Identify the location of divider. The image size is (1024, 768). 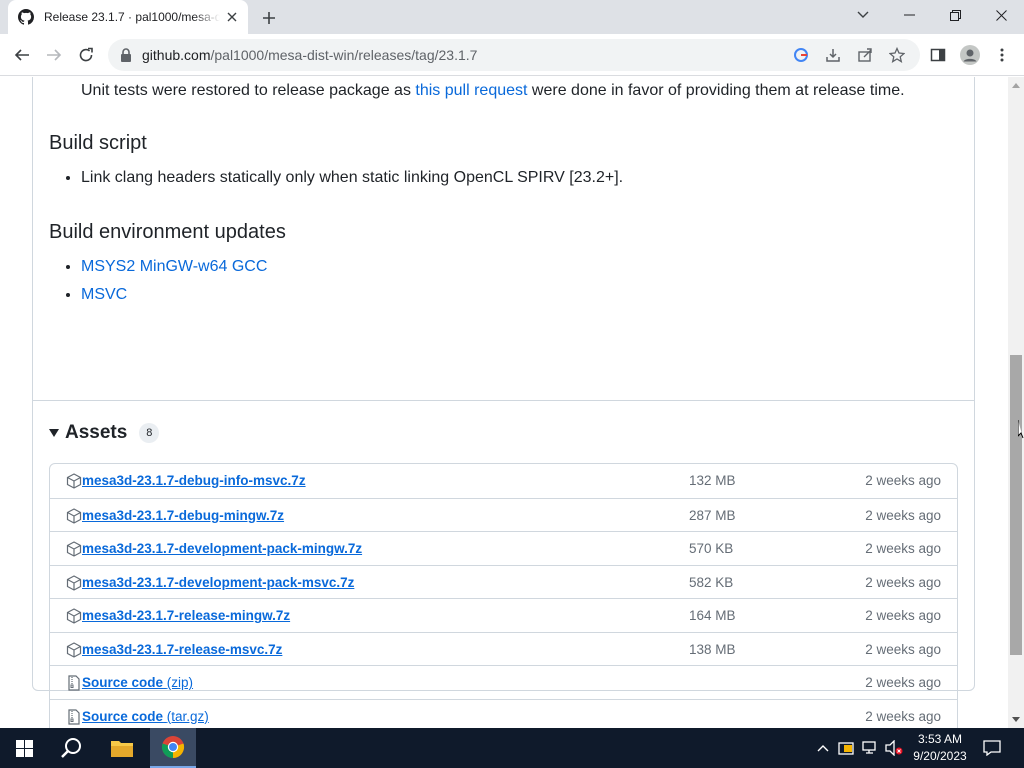
(503, 400).